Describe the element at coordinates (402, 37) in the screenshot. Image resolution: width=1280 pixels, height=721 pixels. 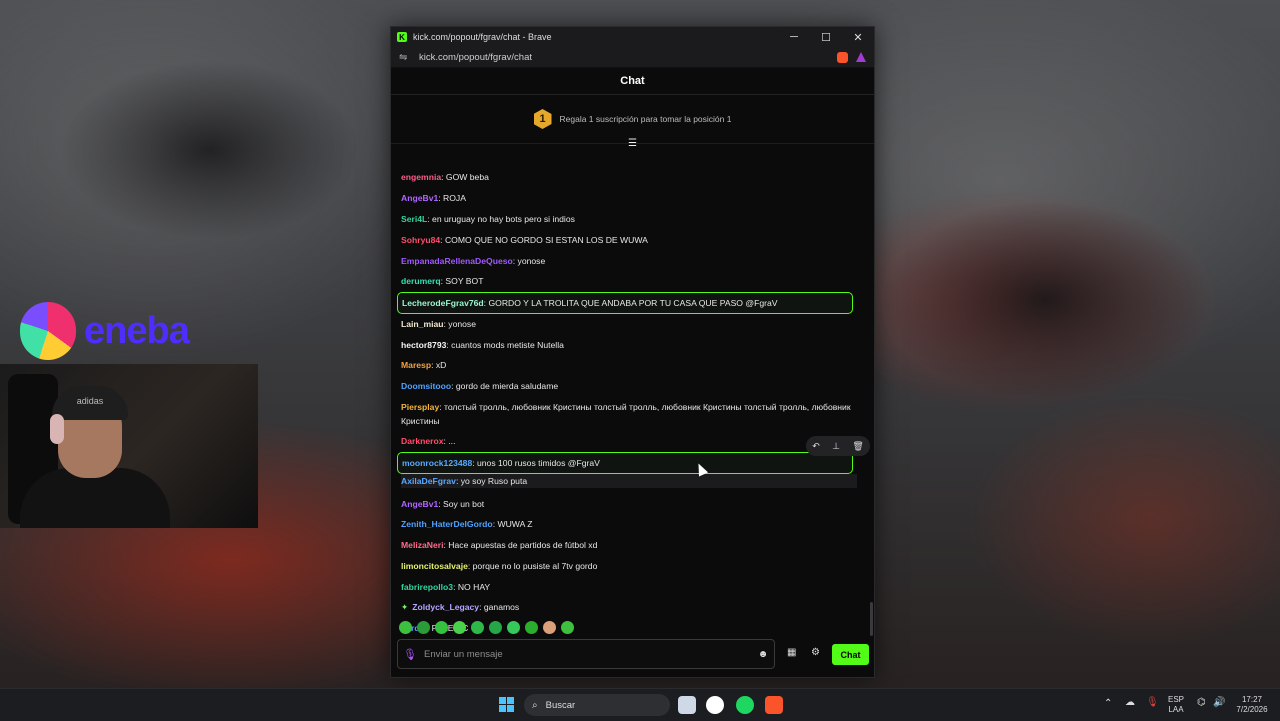
I see `kick-logo-icon: K` at that location.